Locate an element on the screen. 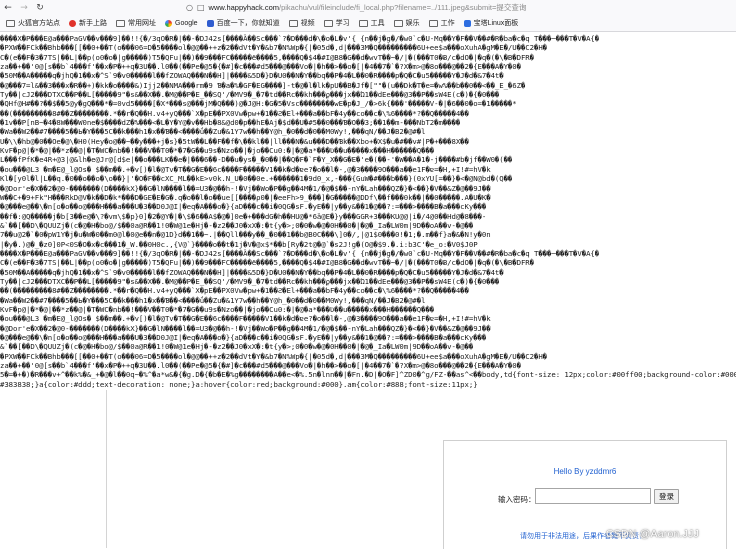 Image resolution: width=736 pixels, height=549 pixels. bookmark-baidu: 百度一下，你就知道 is located at coordinates (243, 23).